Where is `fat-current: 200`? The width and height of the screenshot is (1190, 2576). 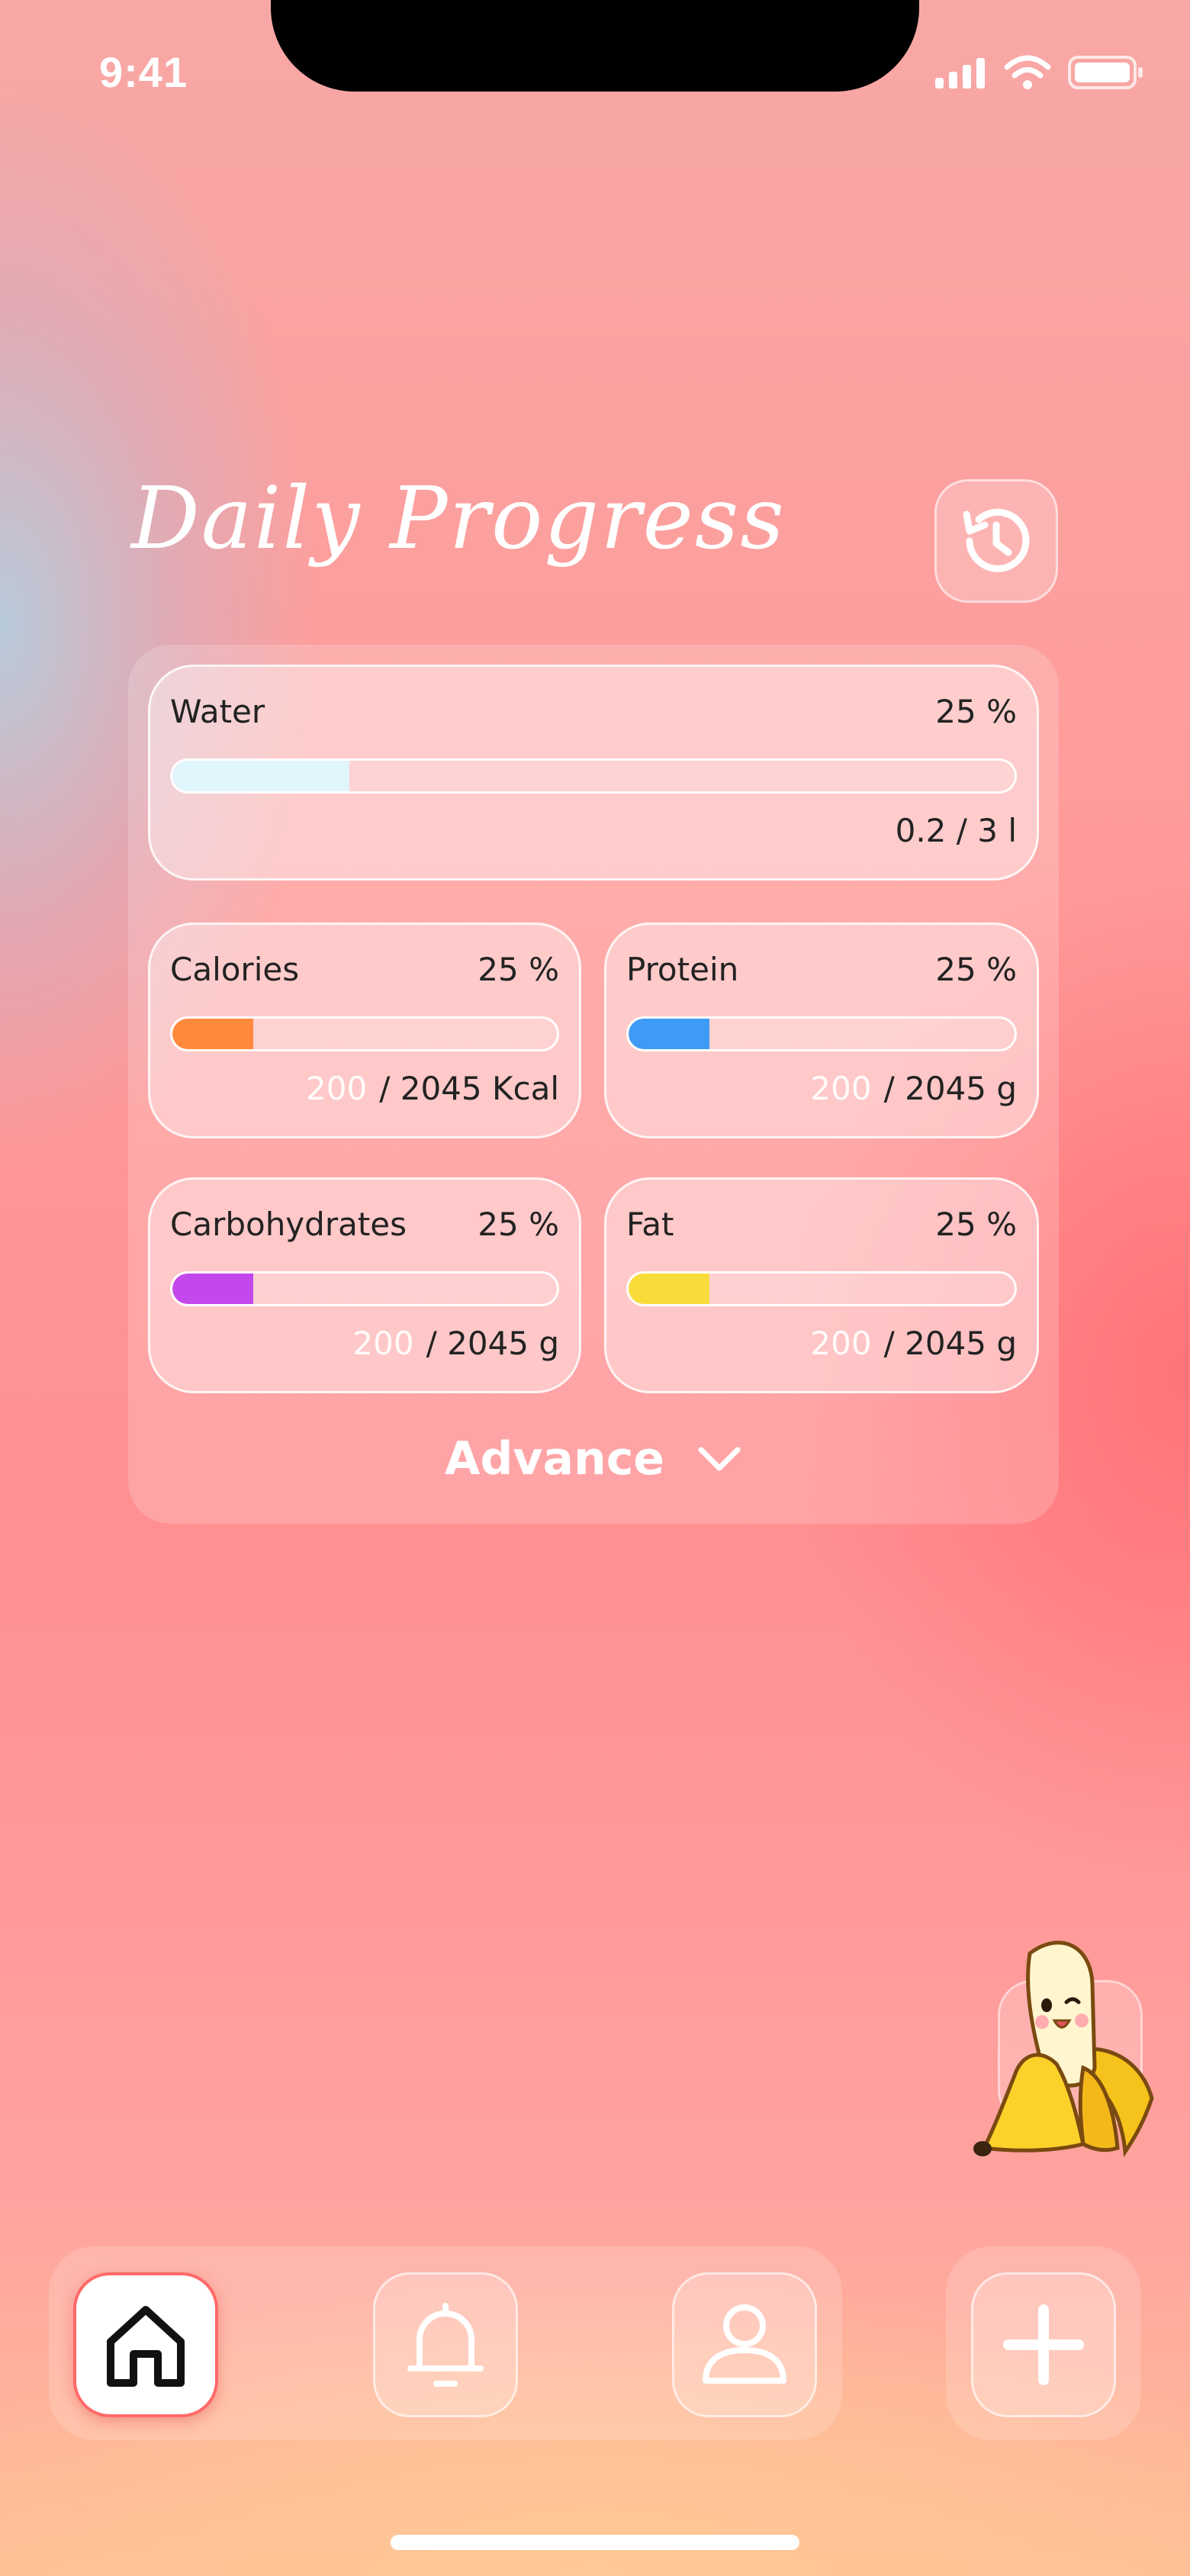 fat-current: 200 is located at coordinates (841, 1343).